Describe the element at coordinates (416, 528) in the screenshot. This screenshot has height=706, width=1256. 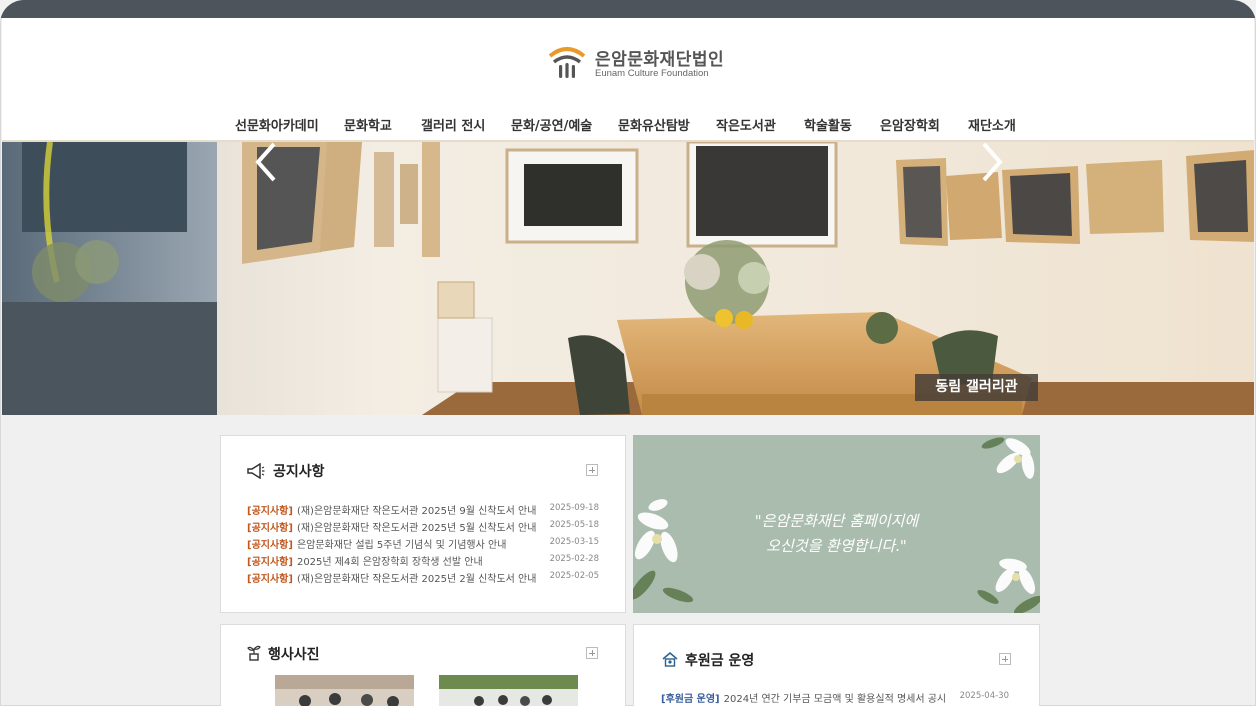
I see `notice-text: (재)은암문화재단 작은도서관 2025년 5월 신착도서 안내` at that location.